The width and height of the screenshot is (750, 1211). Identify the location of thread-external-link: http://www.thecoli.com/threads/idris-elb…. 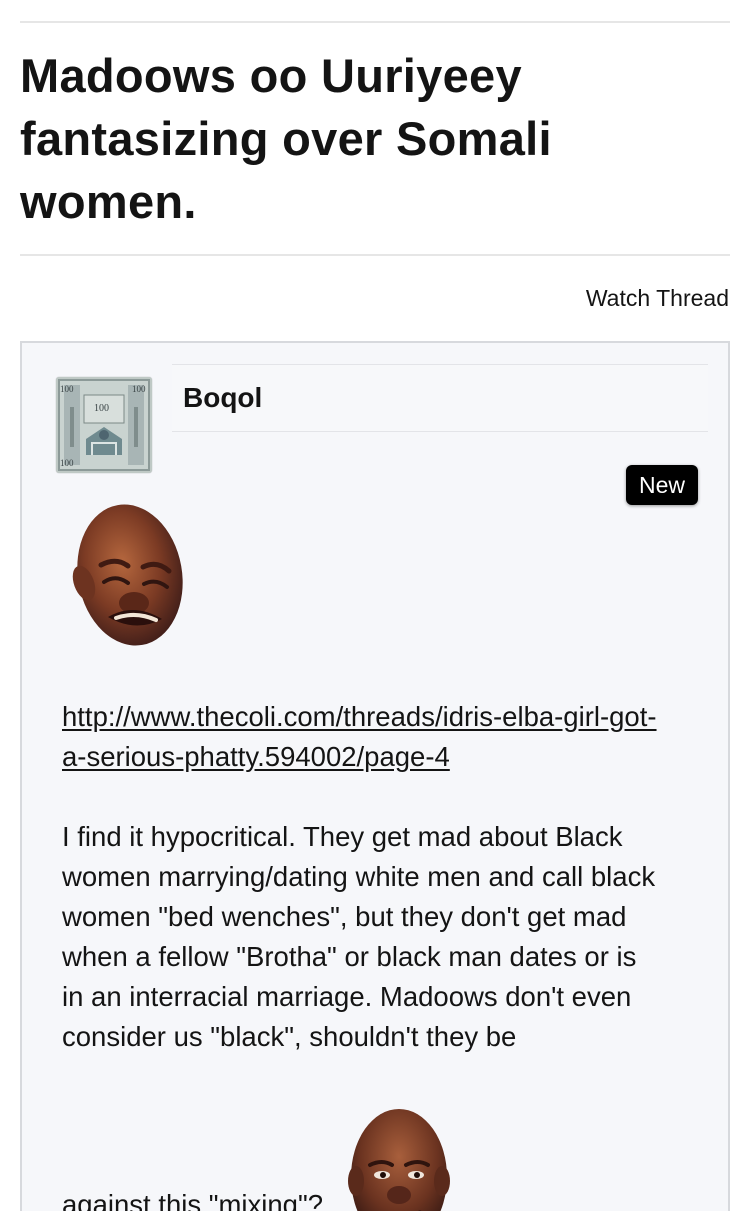
(359, 736).